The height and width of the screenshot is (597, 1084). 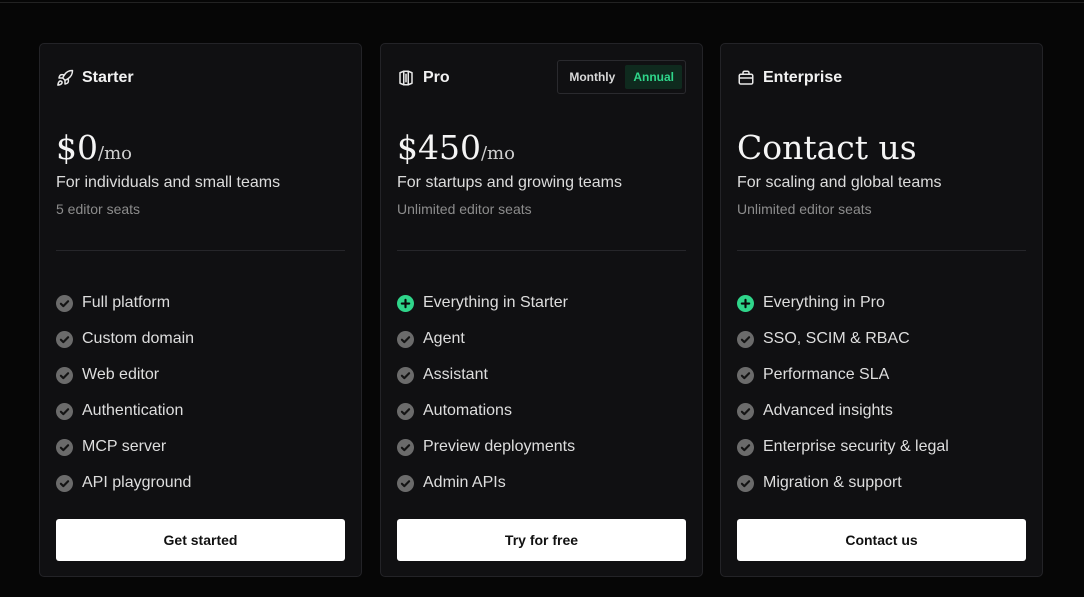 What do you see at coordinates (108, 77) in the screenshot?
I see `plan-name: Starter` at bounding box center [108, 77].